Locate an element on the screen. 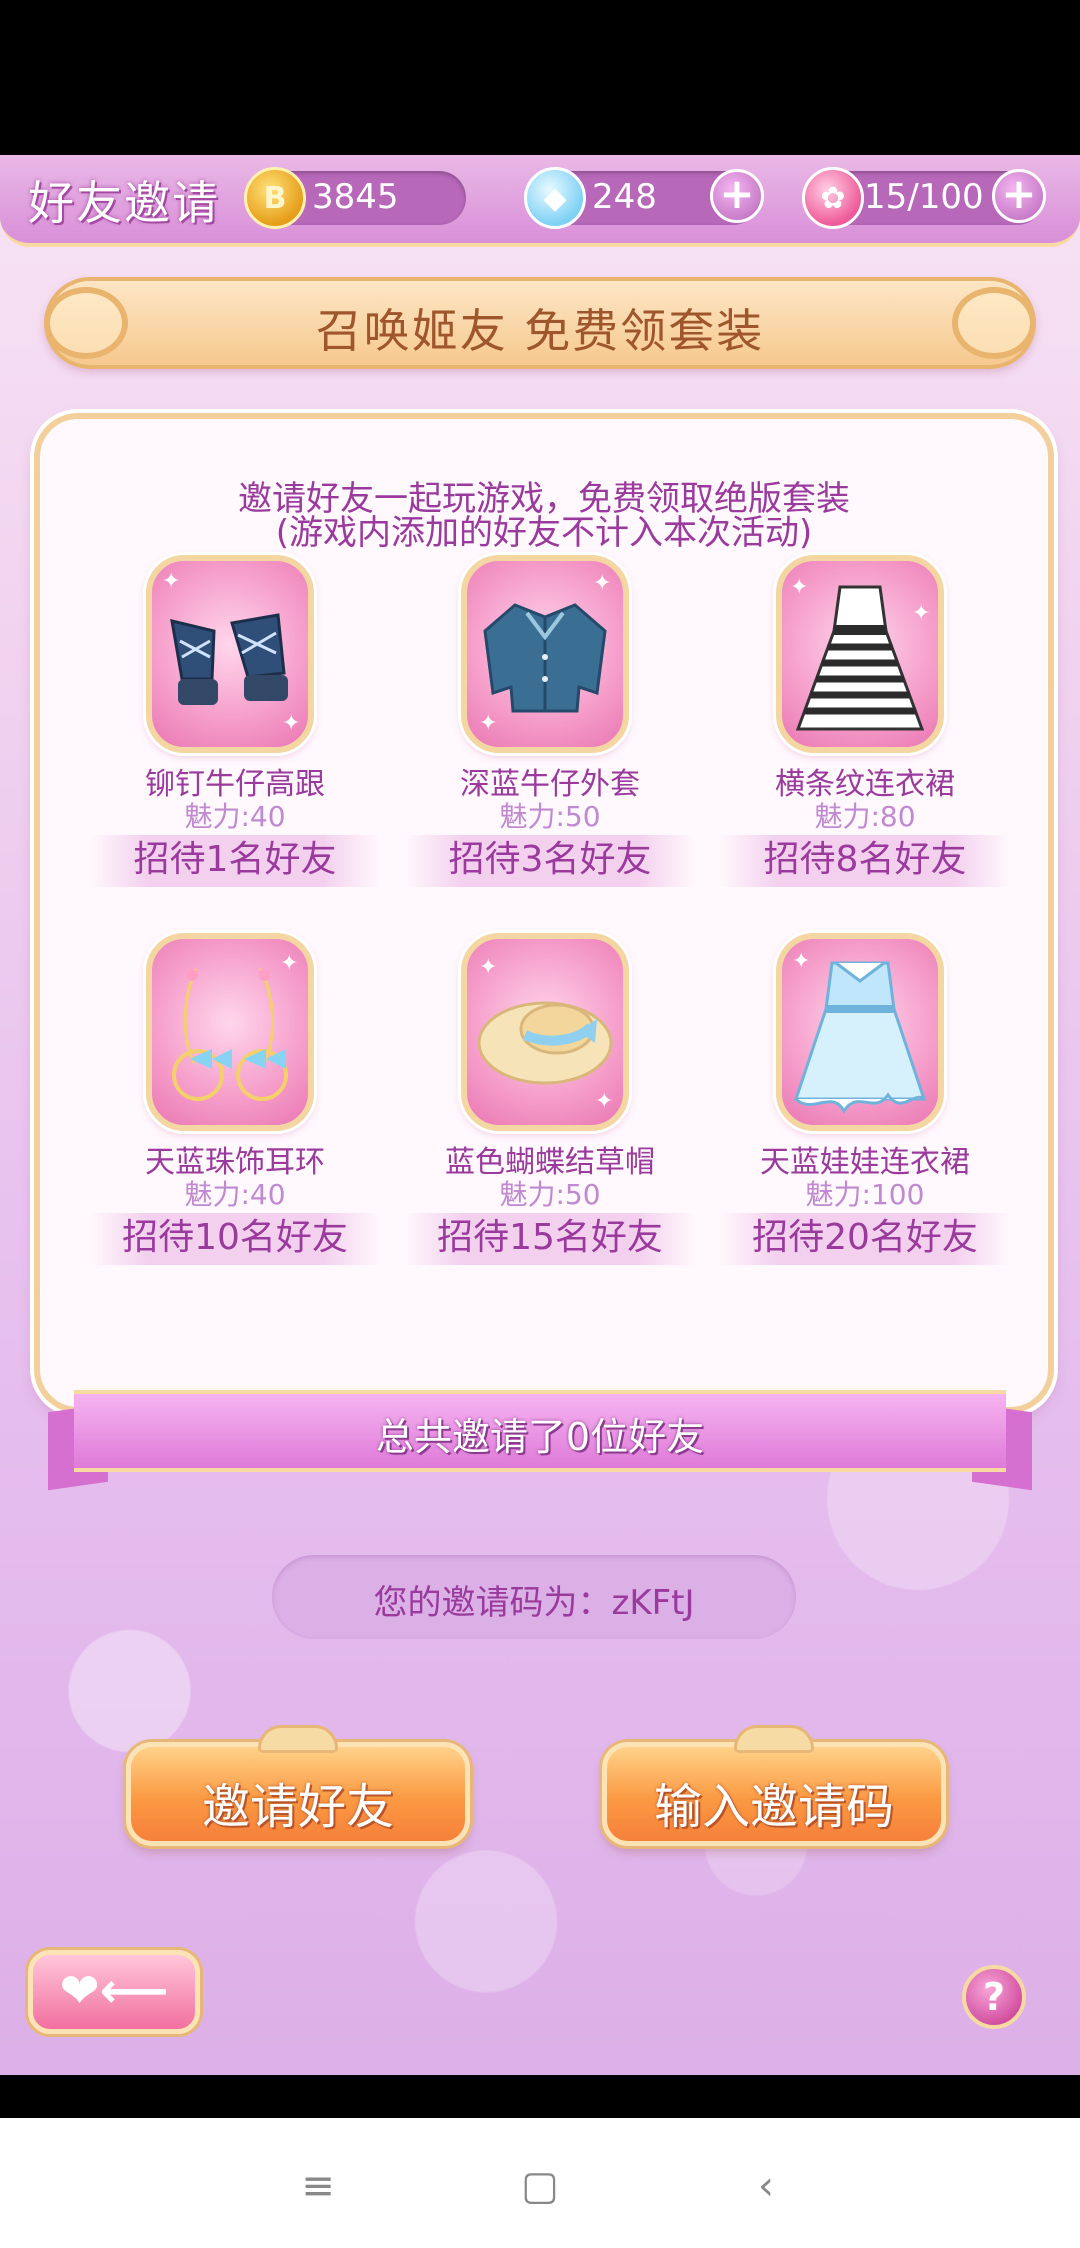 The height and width of the screenshot is (2248, 1080). invite-friends-label: 邀请好友 is located at coordinates (297, 1807).